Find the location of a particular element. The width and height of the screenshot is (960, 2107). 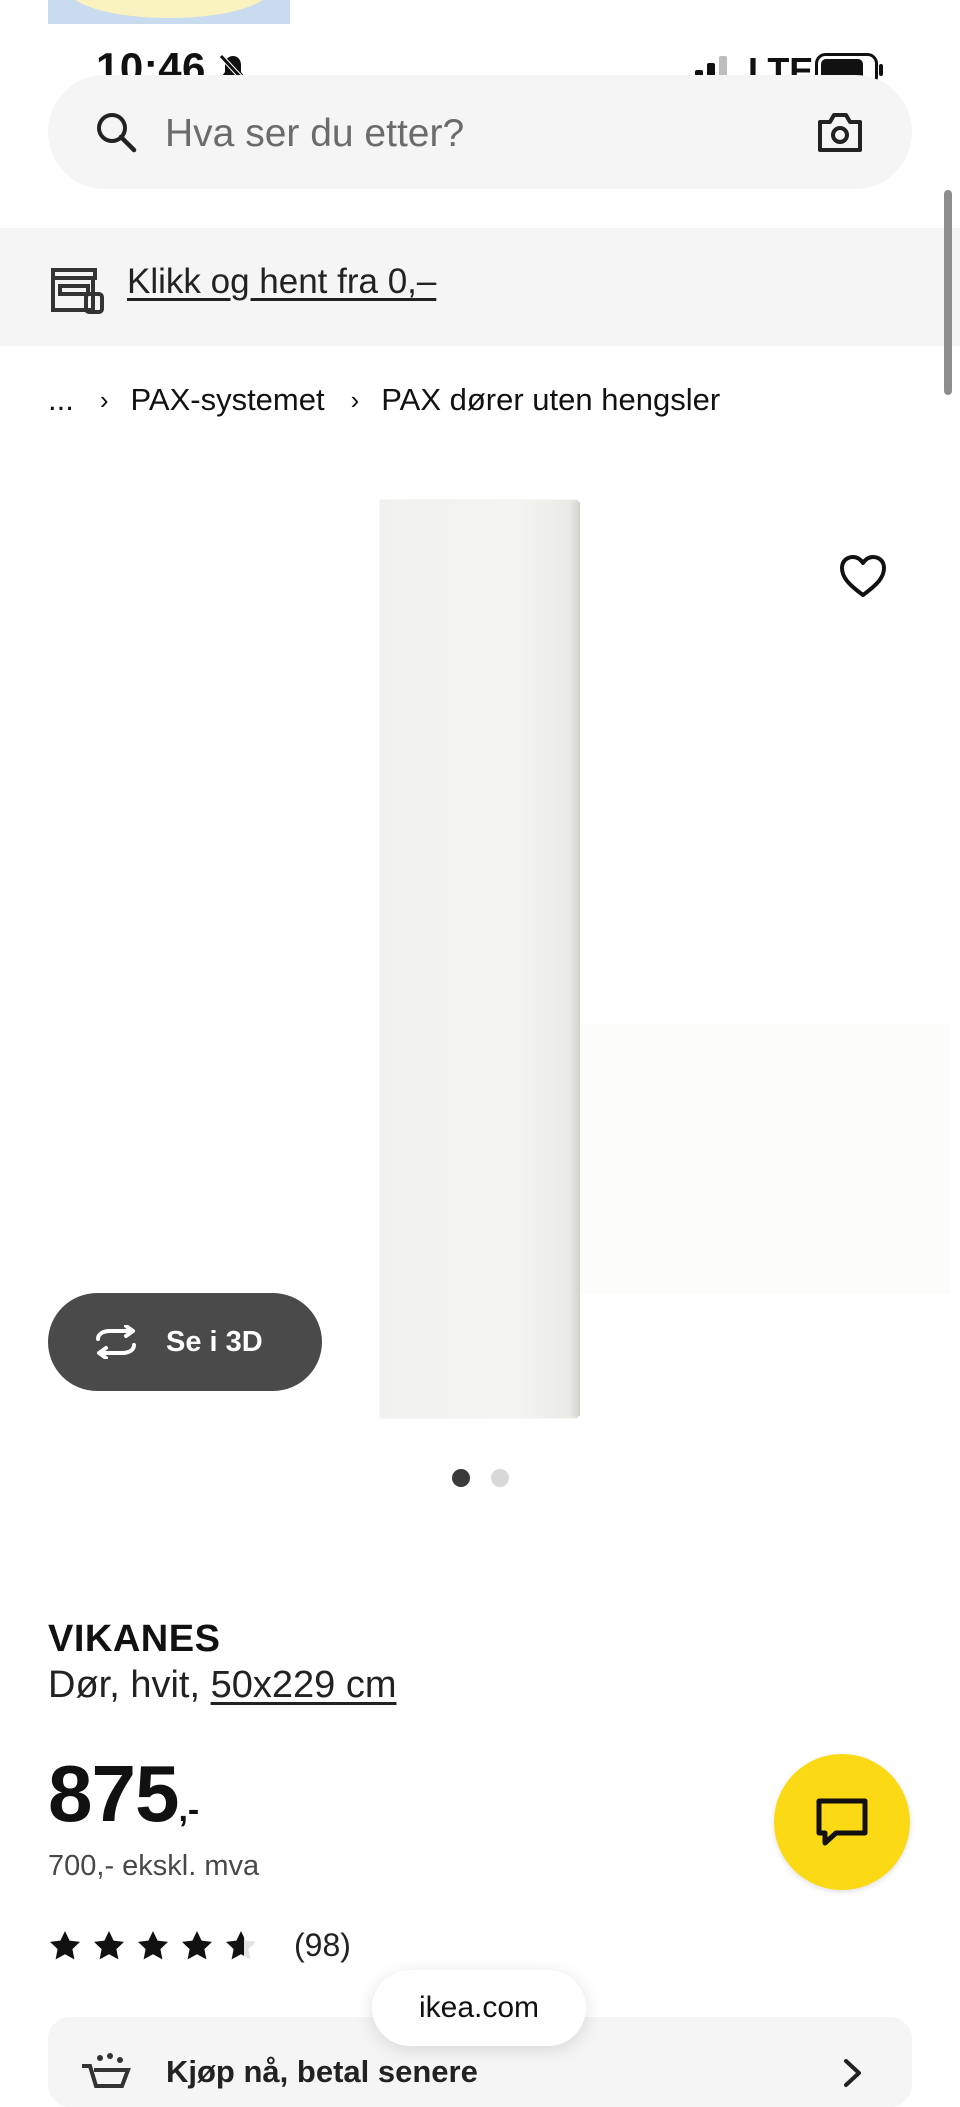

product-price: 875,- is located at coordinates (123, 1794).